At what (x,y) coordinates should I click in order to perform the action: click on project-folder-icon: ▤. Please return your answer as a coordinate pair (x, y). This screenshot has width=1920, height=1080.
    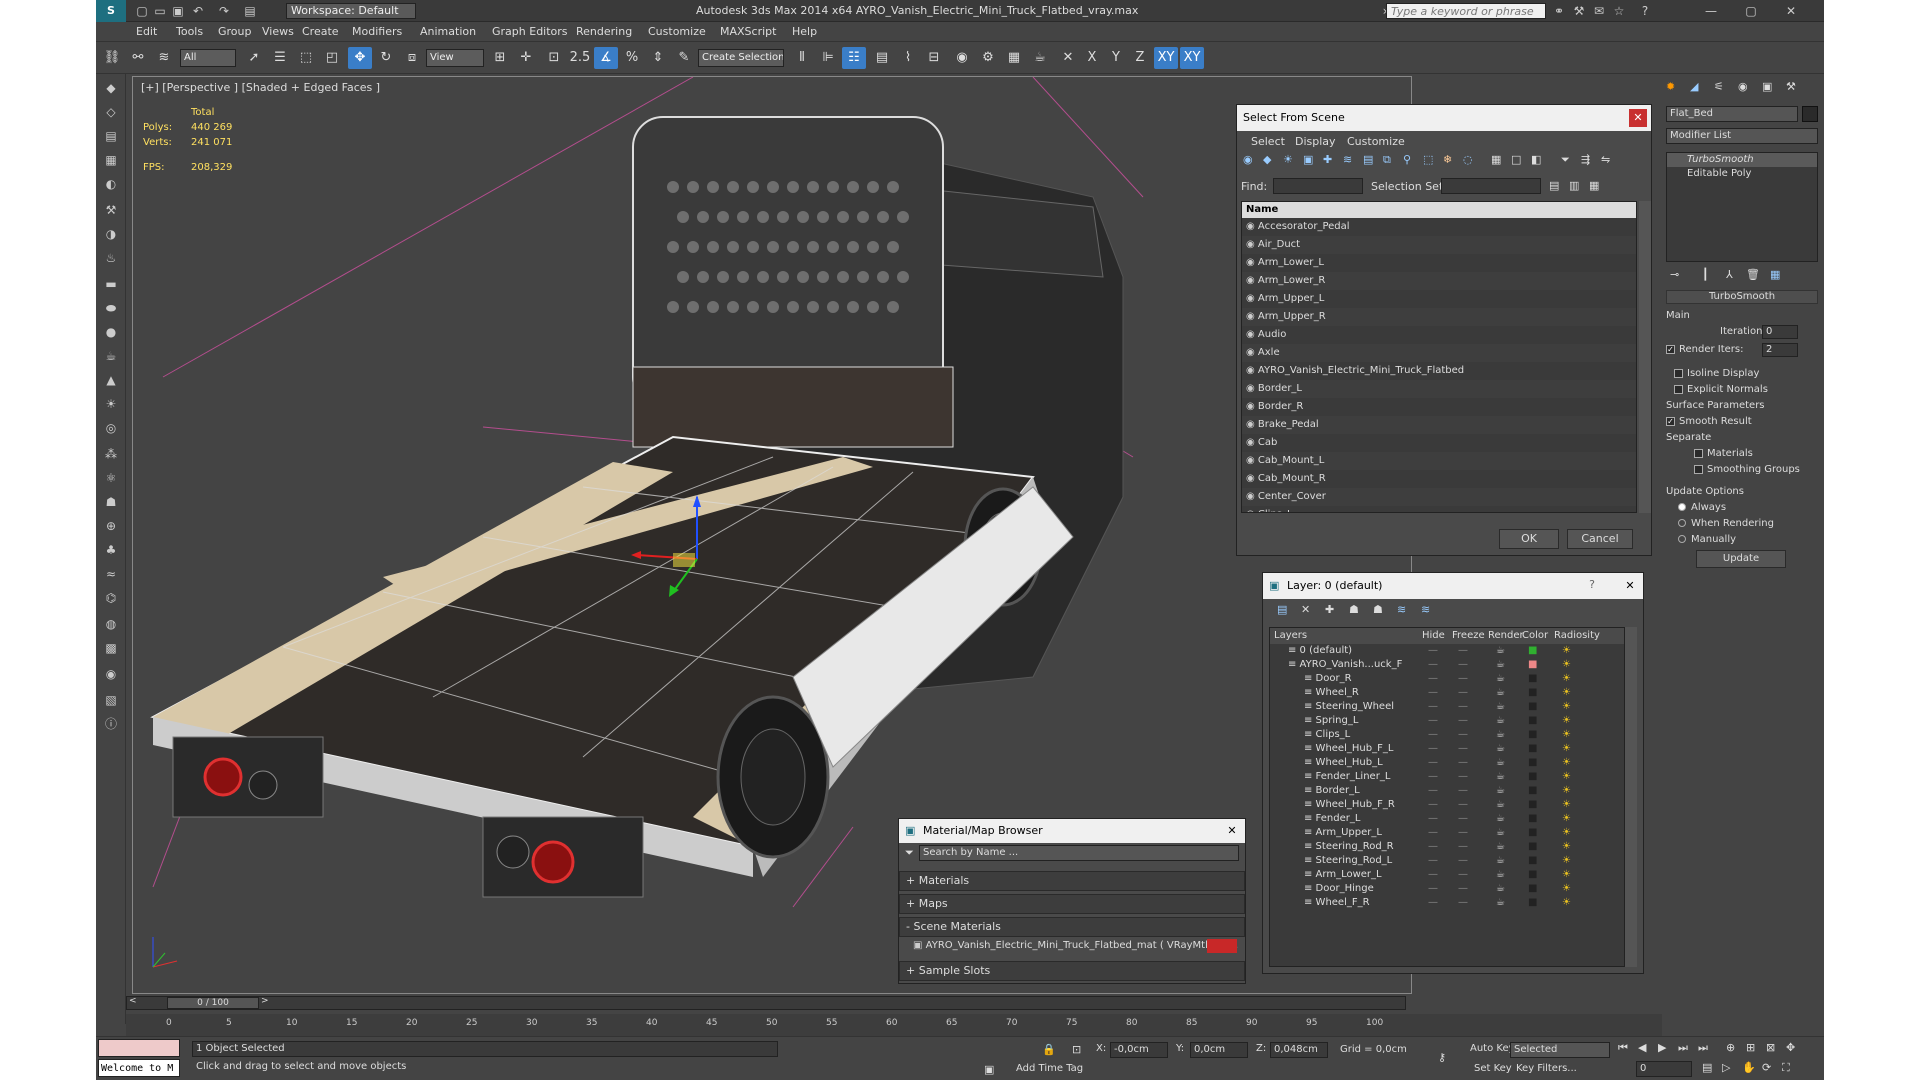
    Looking at the image, I should click on (250, 11).